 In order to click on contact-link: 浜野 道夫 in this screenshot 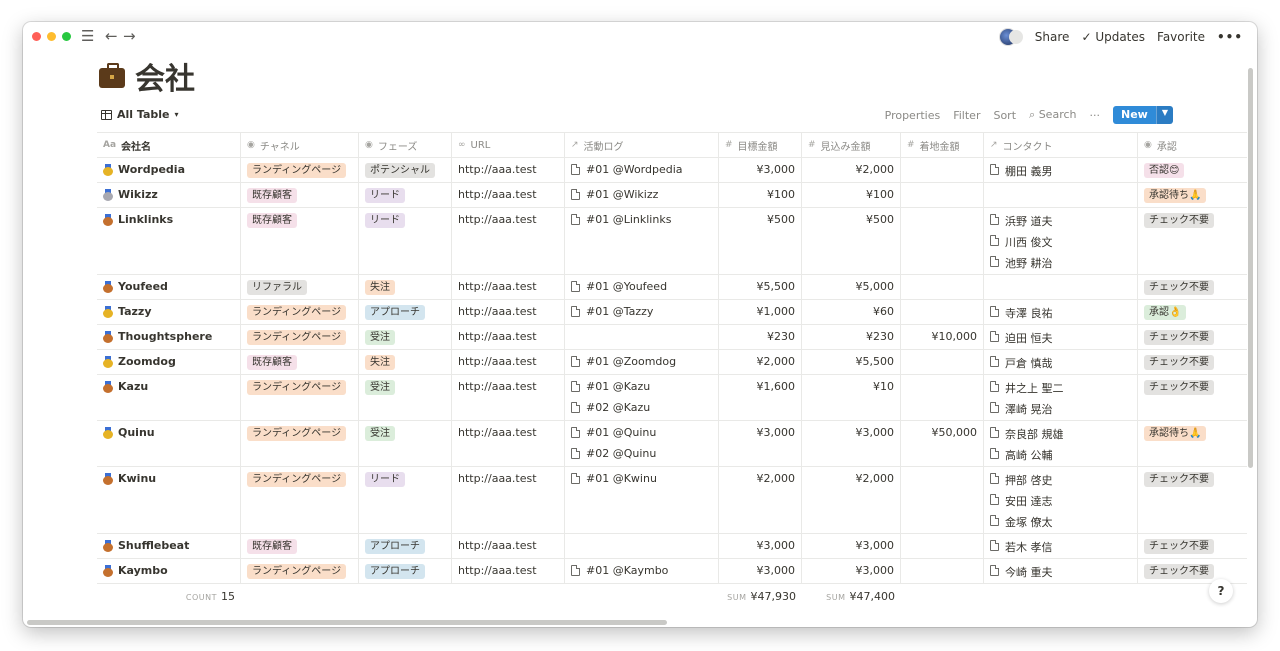, I will do `click(1060, 223)`.